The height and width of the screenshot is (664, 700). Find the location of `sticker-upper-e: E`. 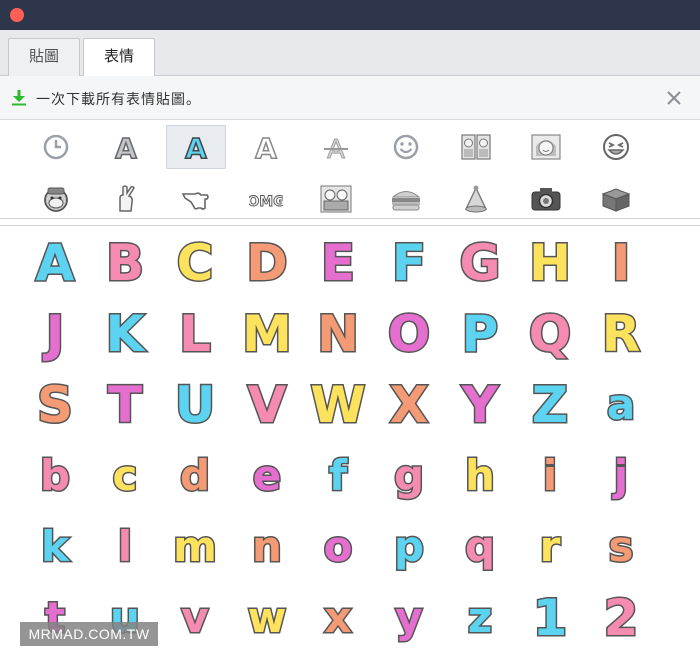

sticker-upper-e: E is located at coordinates (338, 263).